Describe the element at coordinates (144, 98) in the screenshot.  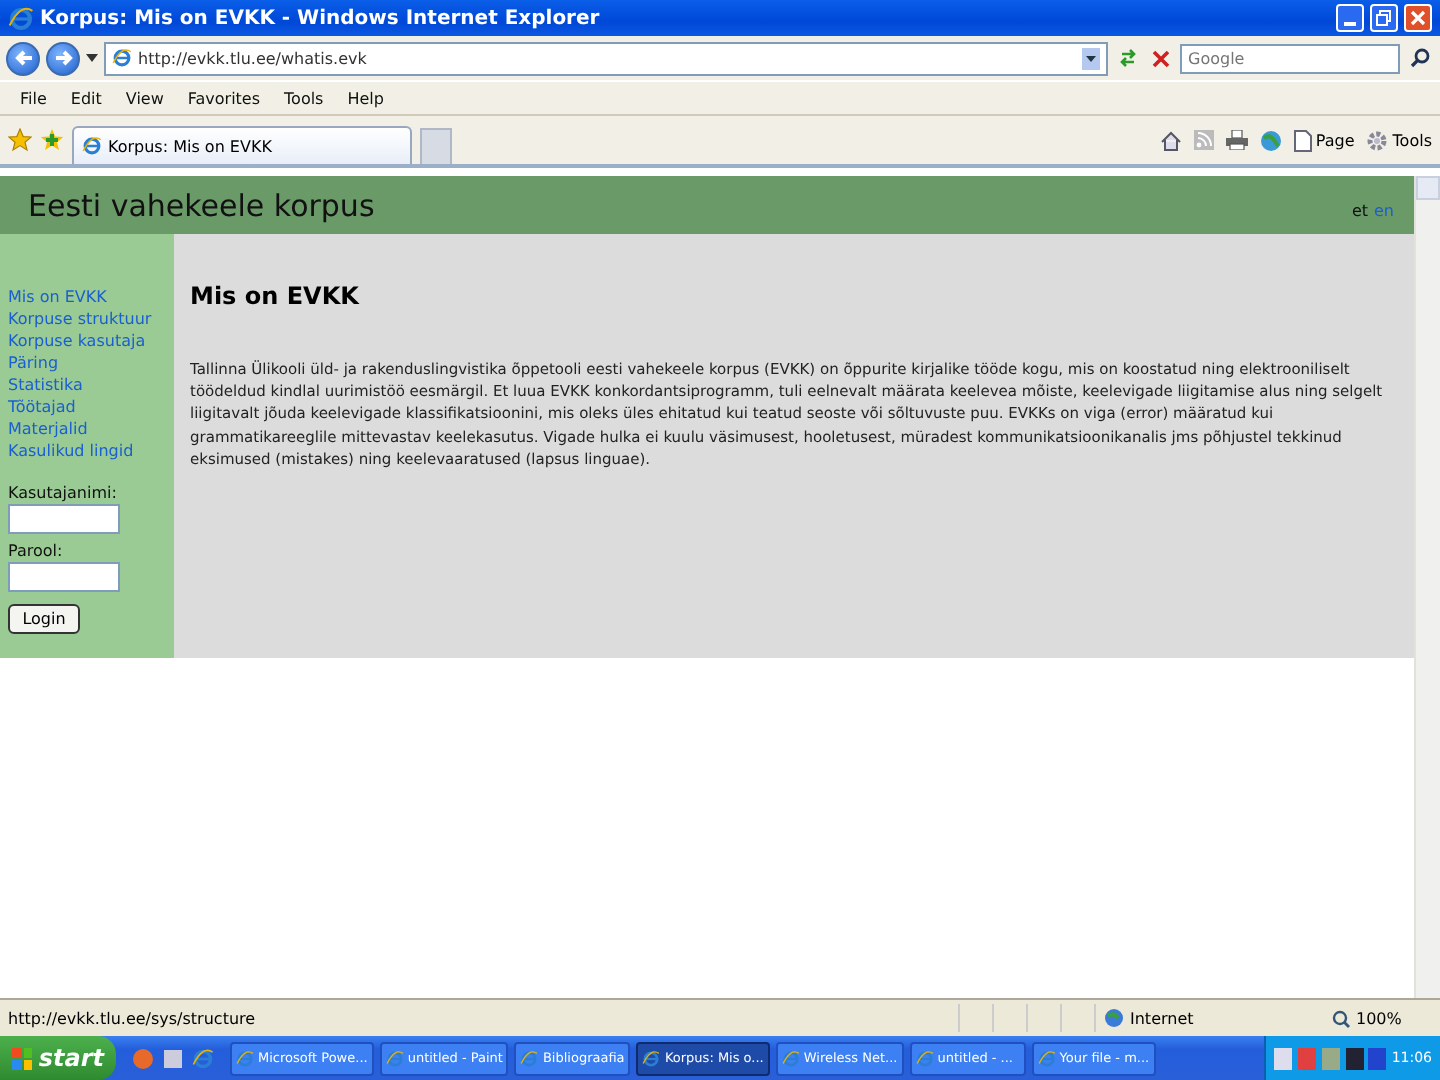
I see `menu-item: View` at that location.